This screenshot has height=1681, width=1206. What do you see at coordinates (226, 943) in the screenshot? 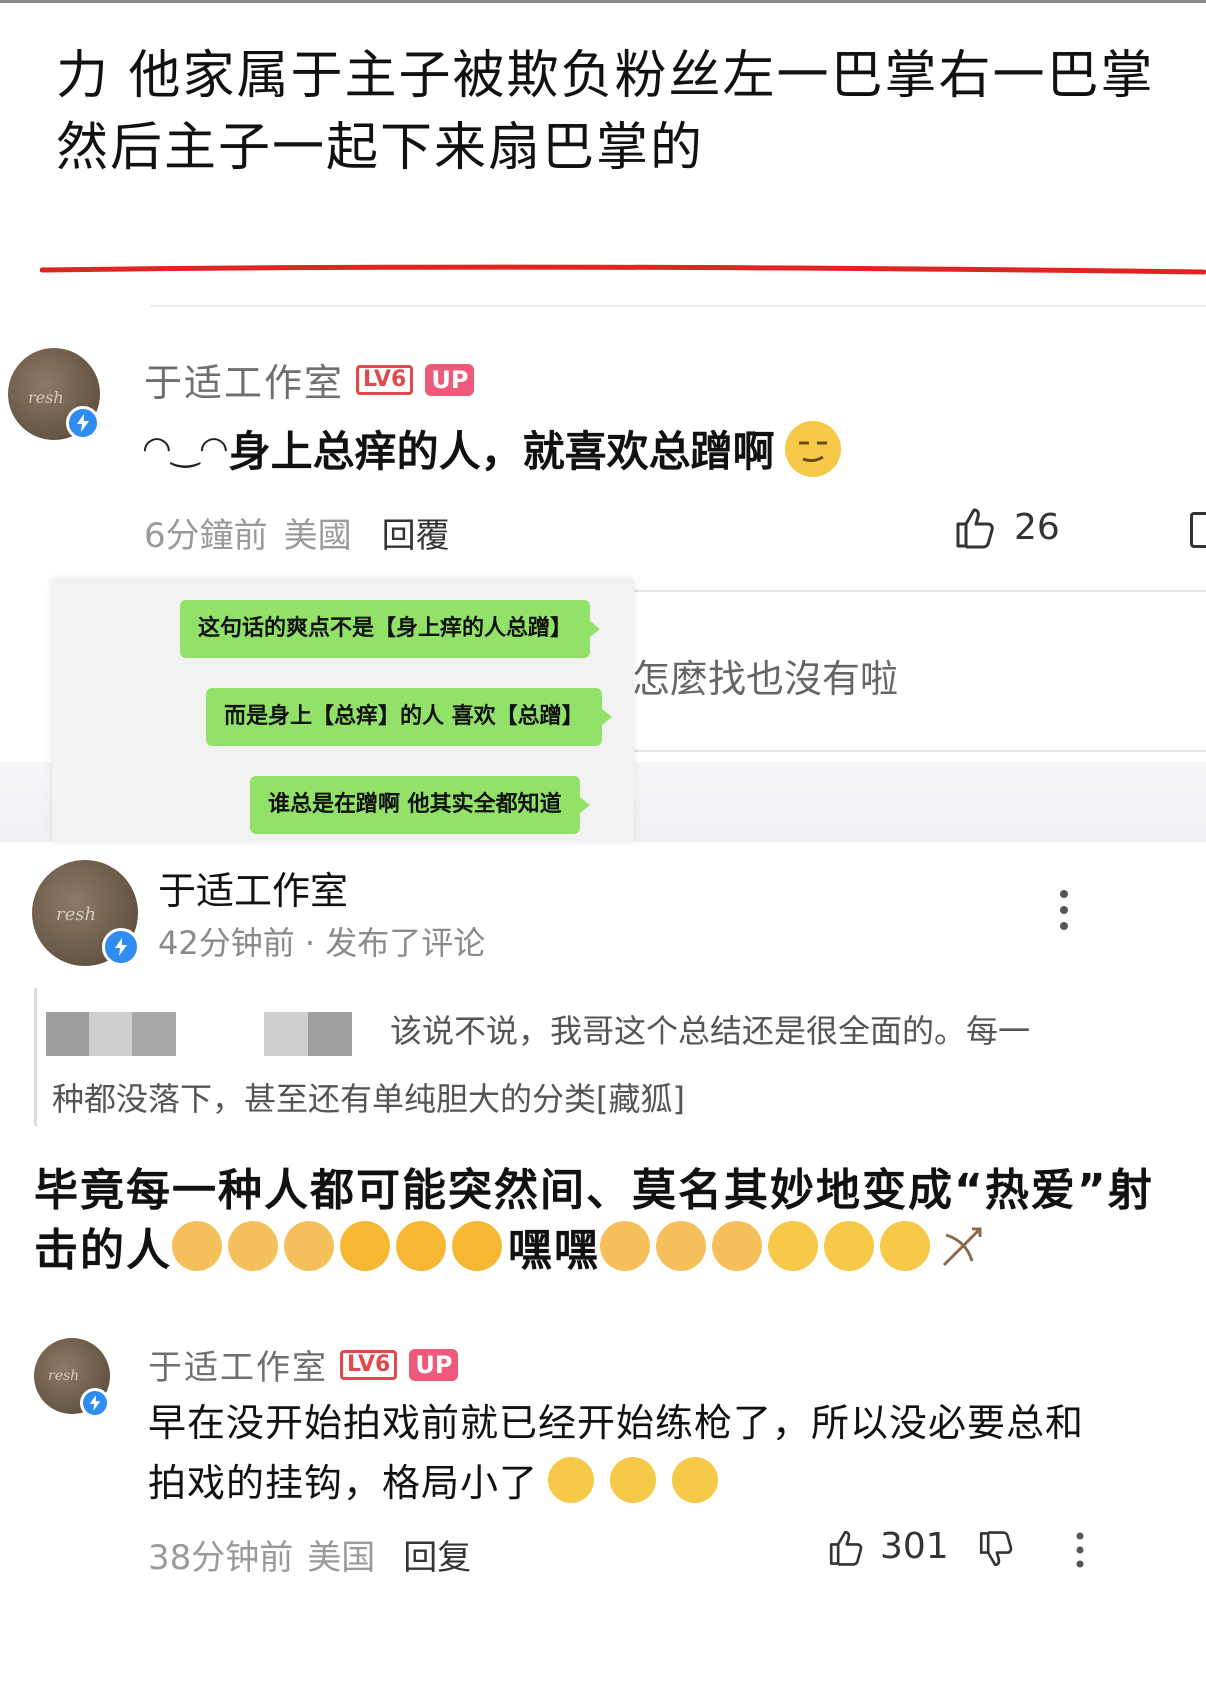
I see `timestamp: 42分钟前` at bounding box center [226, 943].